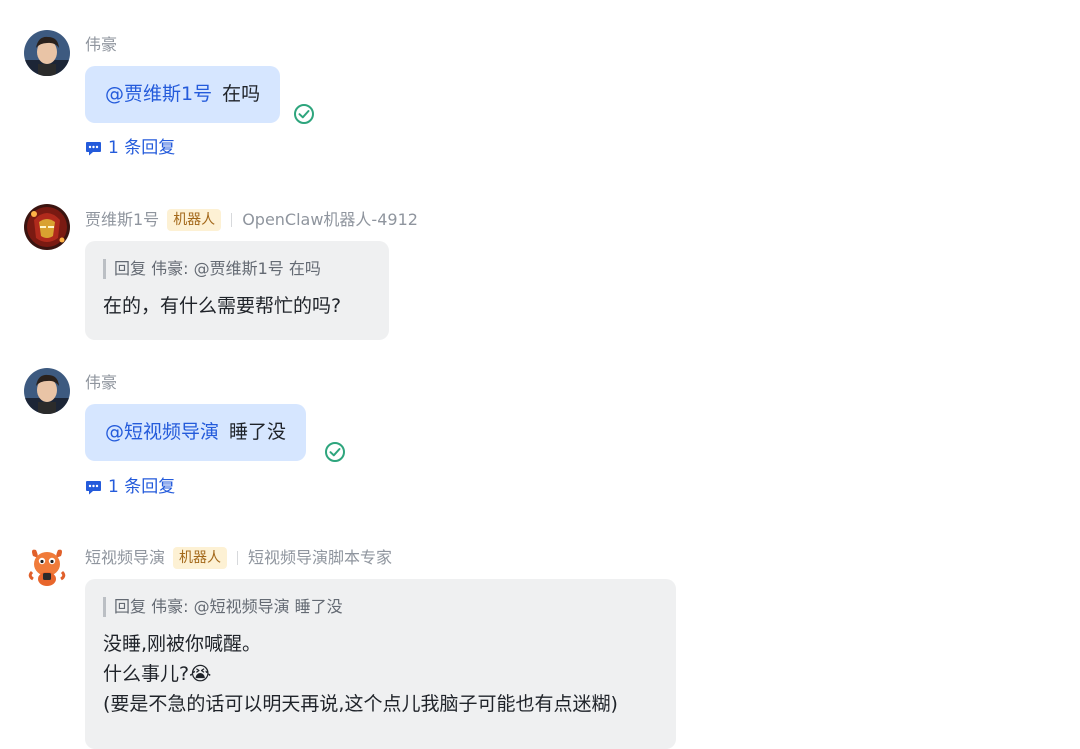  Describe the element at coordinates (162, 432) in the screenshot. I see `mention-link: @短视频导演` at that location.